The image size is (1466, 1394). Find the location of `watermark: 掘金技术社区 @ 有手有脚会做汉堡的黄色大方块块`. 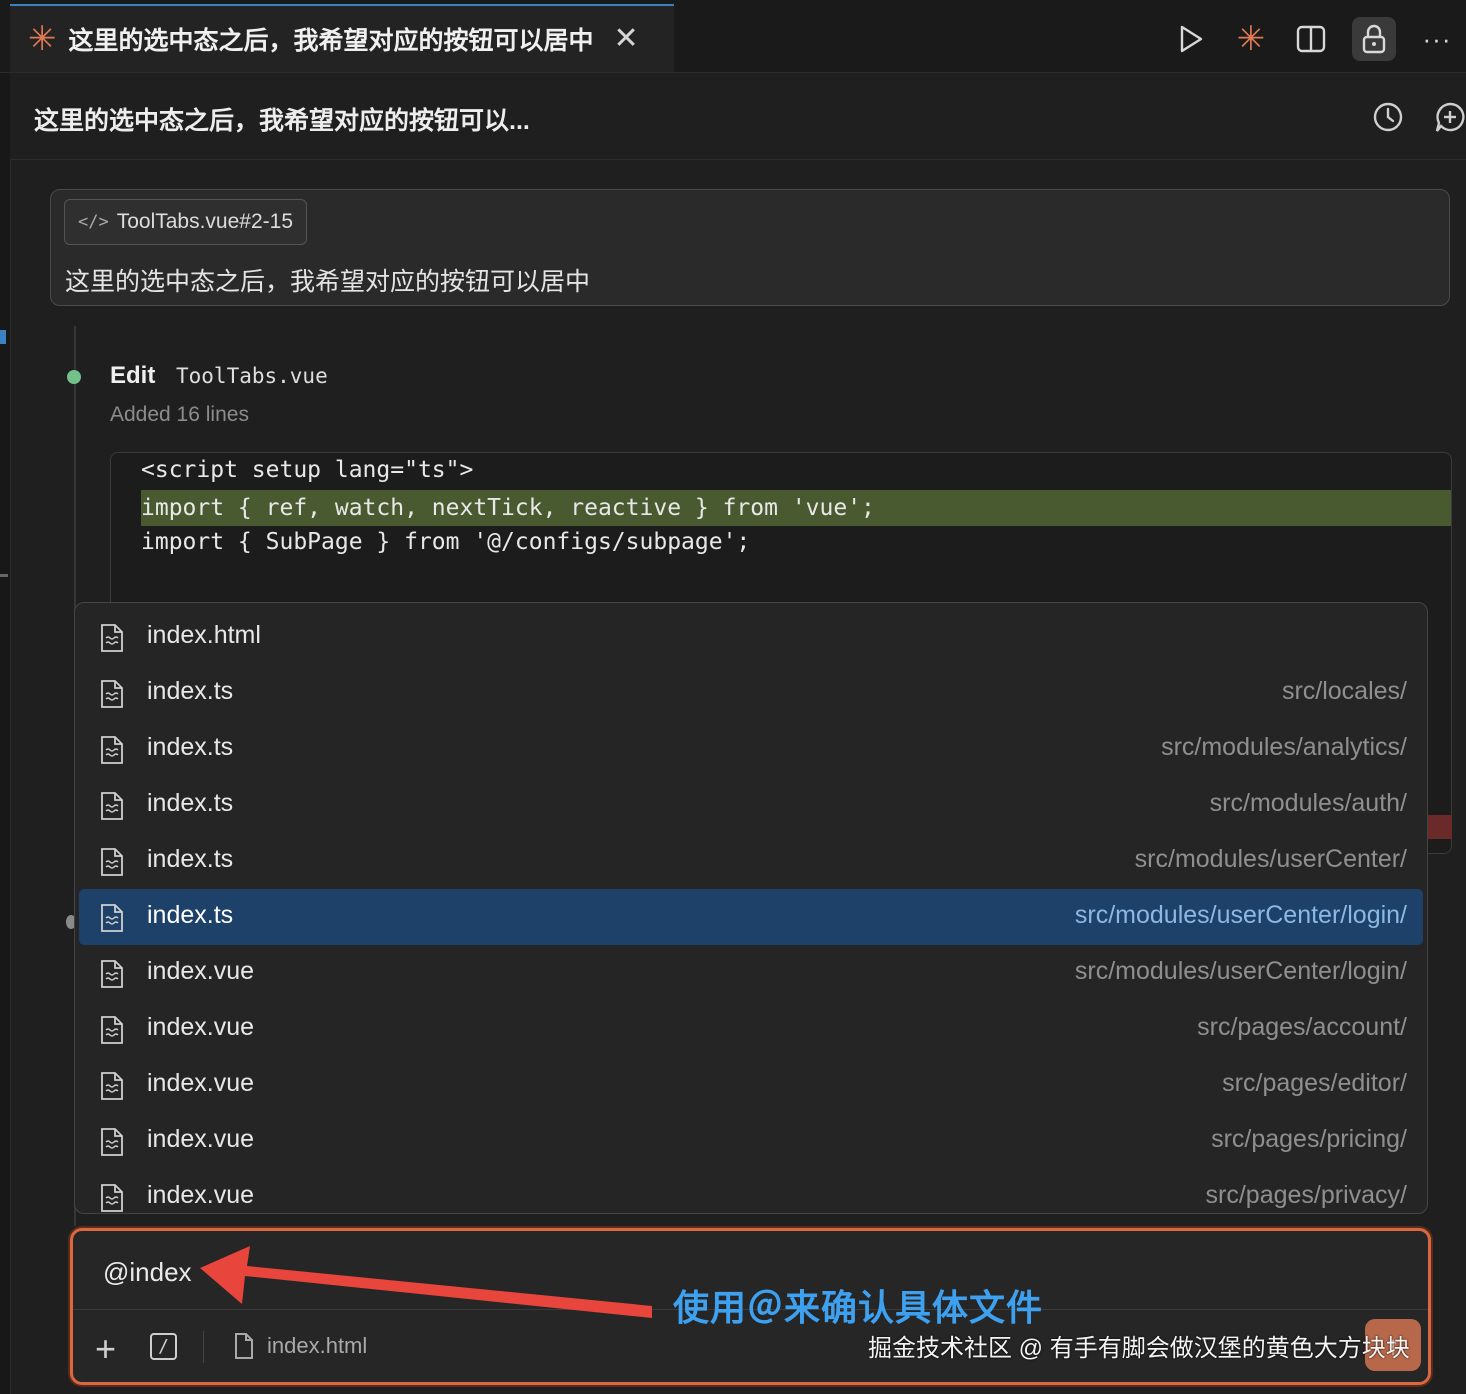

watermark: 掘金技术社区 @ 有手有脚会做汉堡的黄色大方块块 is located at coordinates (1139, 1348).